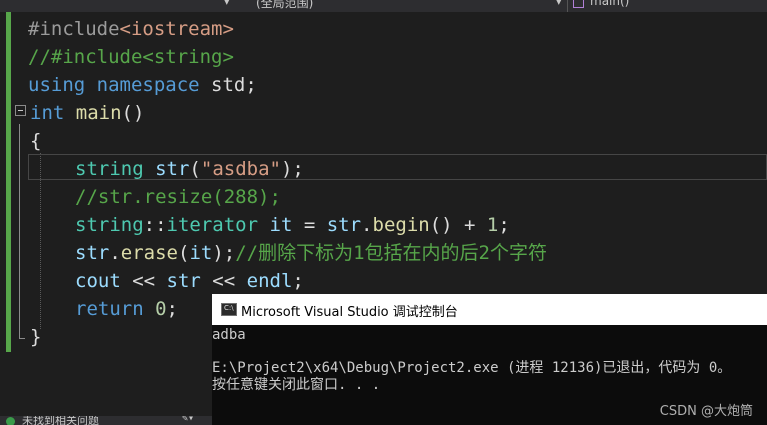 The image size is (767, 425). What do you see at coordinates (567, 6) in the screenshot?
I see `divider` at bounding box center [567, 6].